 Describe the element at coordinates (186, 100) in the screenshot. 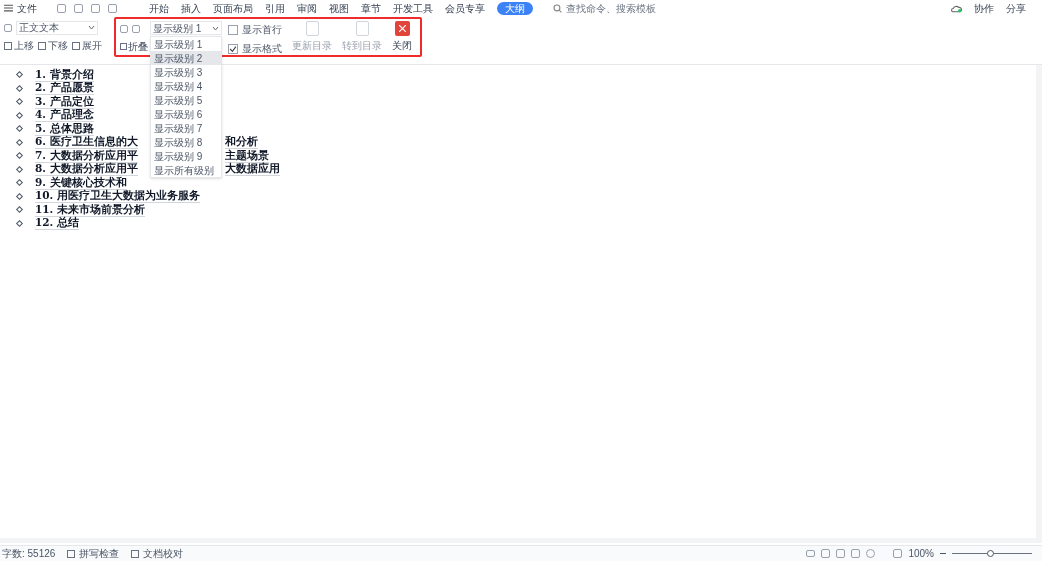

I see `dropdown-item: 显示级别 5` at that location.